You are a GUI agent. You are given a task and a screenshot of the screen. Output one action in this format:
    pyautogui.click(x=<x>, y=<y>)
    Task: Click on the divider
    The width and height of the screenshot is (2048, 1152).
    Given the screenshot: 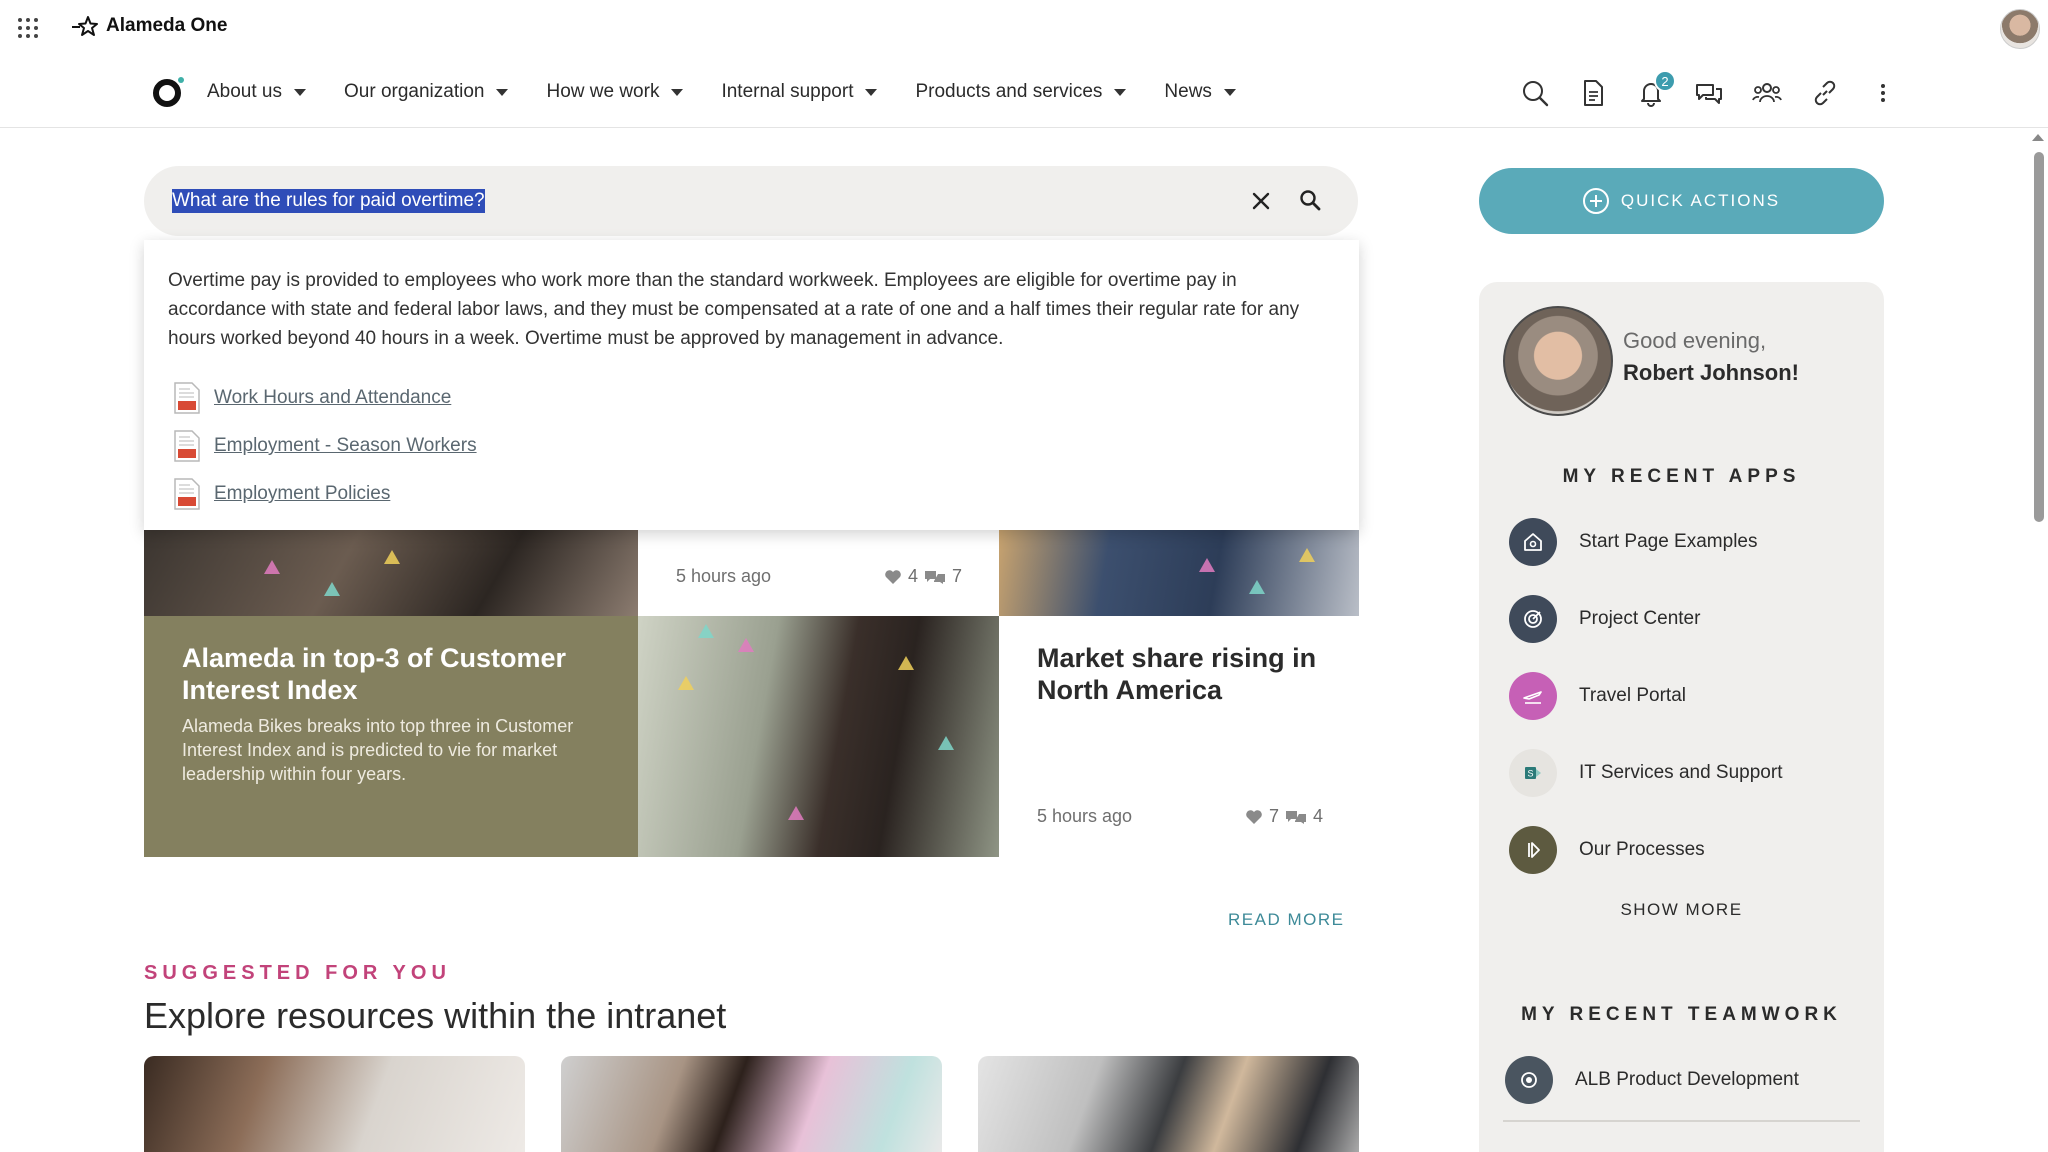 What is the action you would take?
    pyautogui.click(x=1681, y=1121)
    